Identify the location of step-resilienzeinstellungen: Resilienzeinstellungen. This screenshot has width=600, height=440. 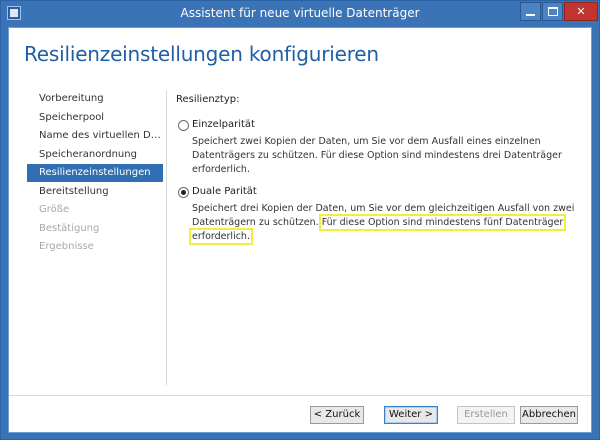
(95, 173).